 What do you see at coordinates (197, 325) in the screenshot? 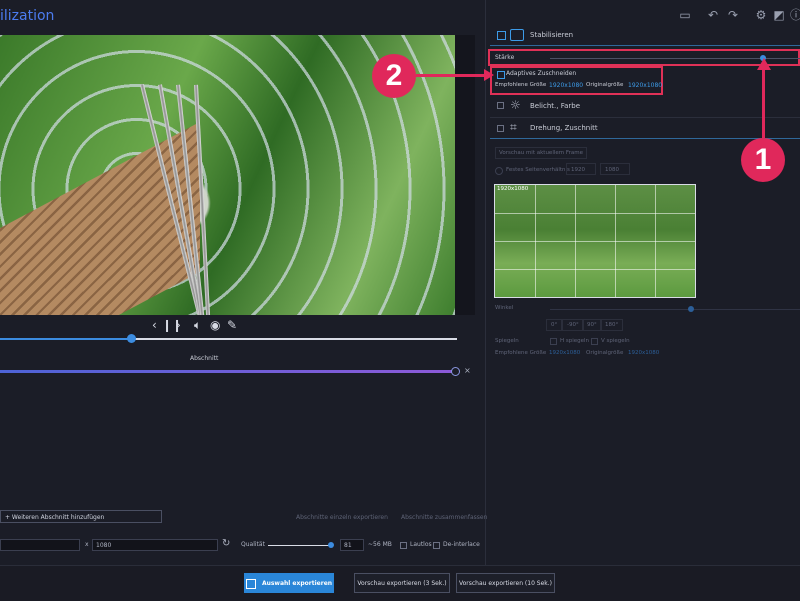
I see `volume-icon: 🔈︎` at bounding box center [197, 325].